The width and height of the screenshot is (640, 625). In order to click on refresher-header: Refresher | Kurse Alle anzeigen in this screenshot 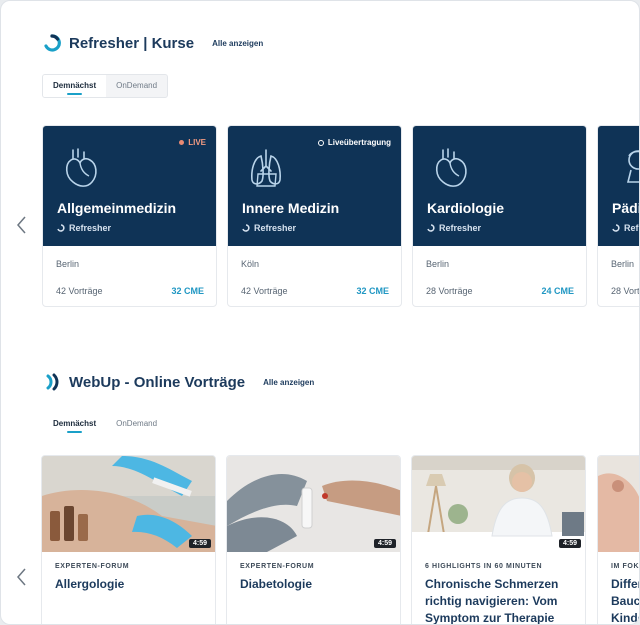, I will do `click(153, 43)`.